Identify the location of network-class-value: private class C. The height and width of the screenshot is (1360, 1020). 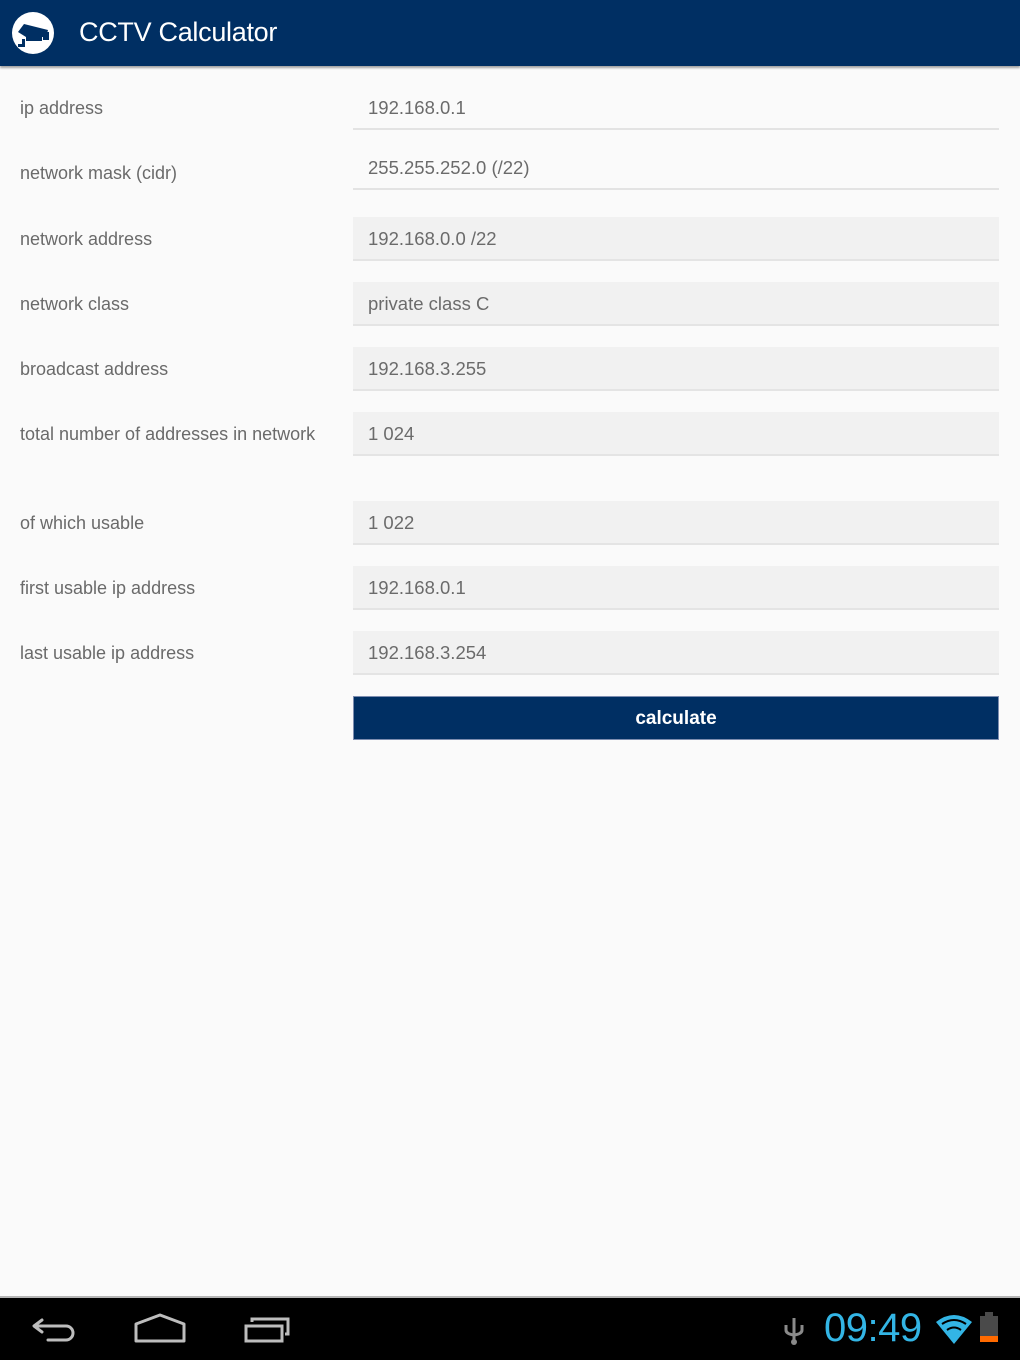
(676, 304).